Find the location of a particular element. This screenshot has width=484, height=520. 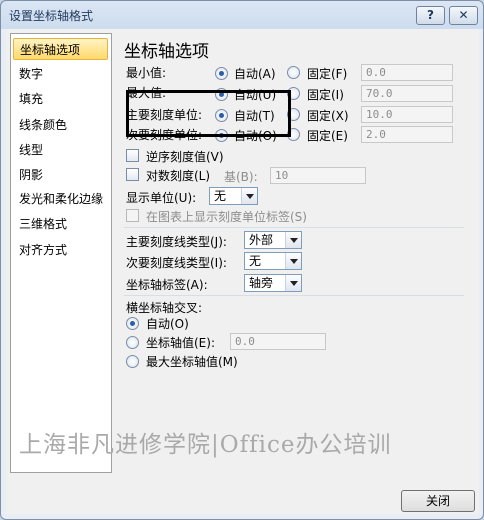

help-button: ? is located at coordinates (430, 15).